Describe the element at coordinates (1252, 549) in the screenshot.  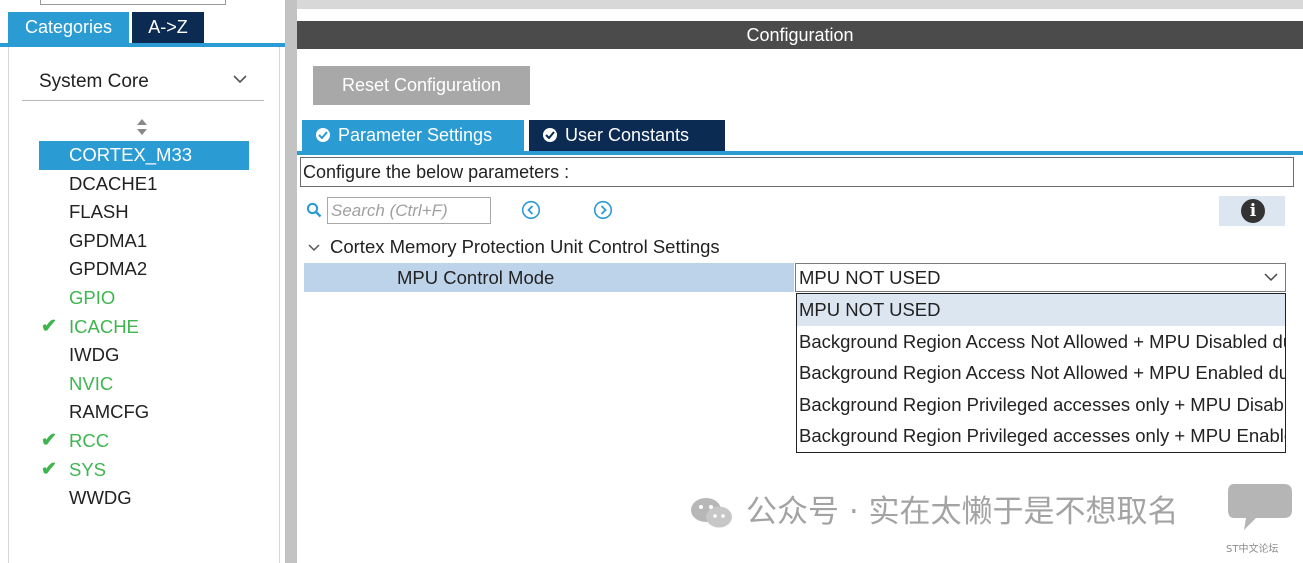
I see `forum-label: ST中文论坛` at that location.